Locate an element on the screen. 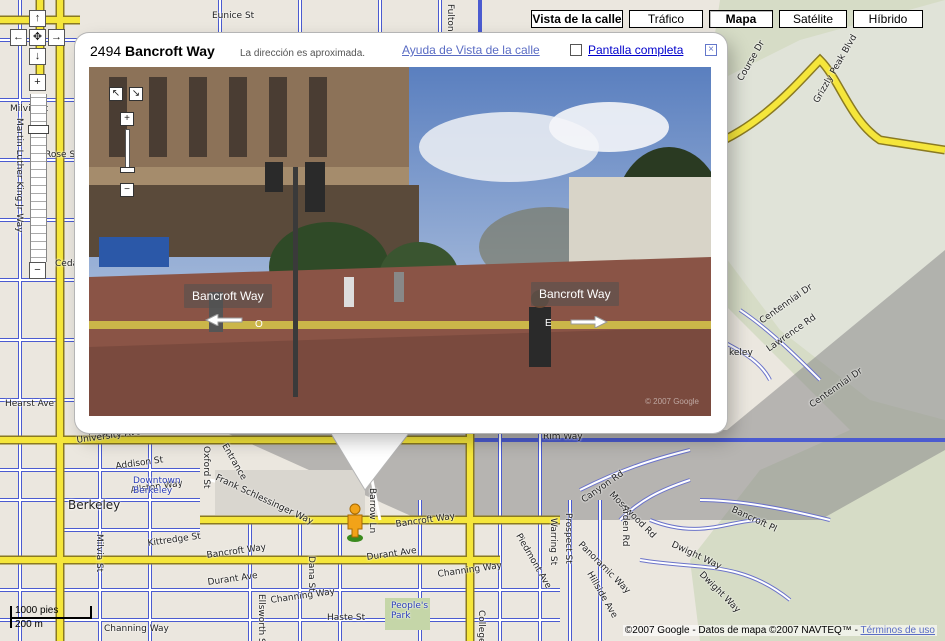  zoom-slider-track is located at coordinates (38, 178).